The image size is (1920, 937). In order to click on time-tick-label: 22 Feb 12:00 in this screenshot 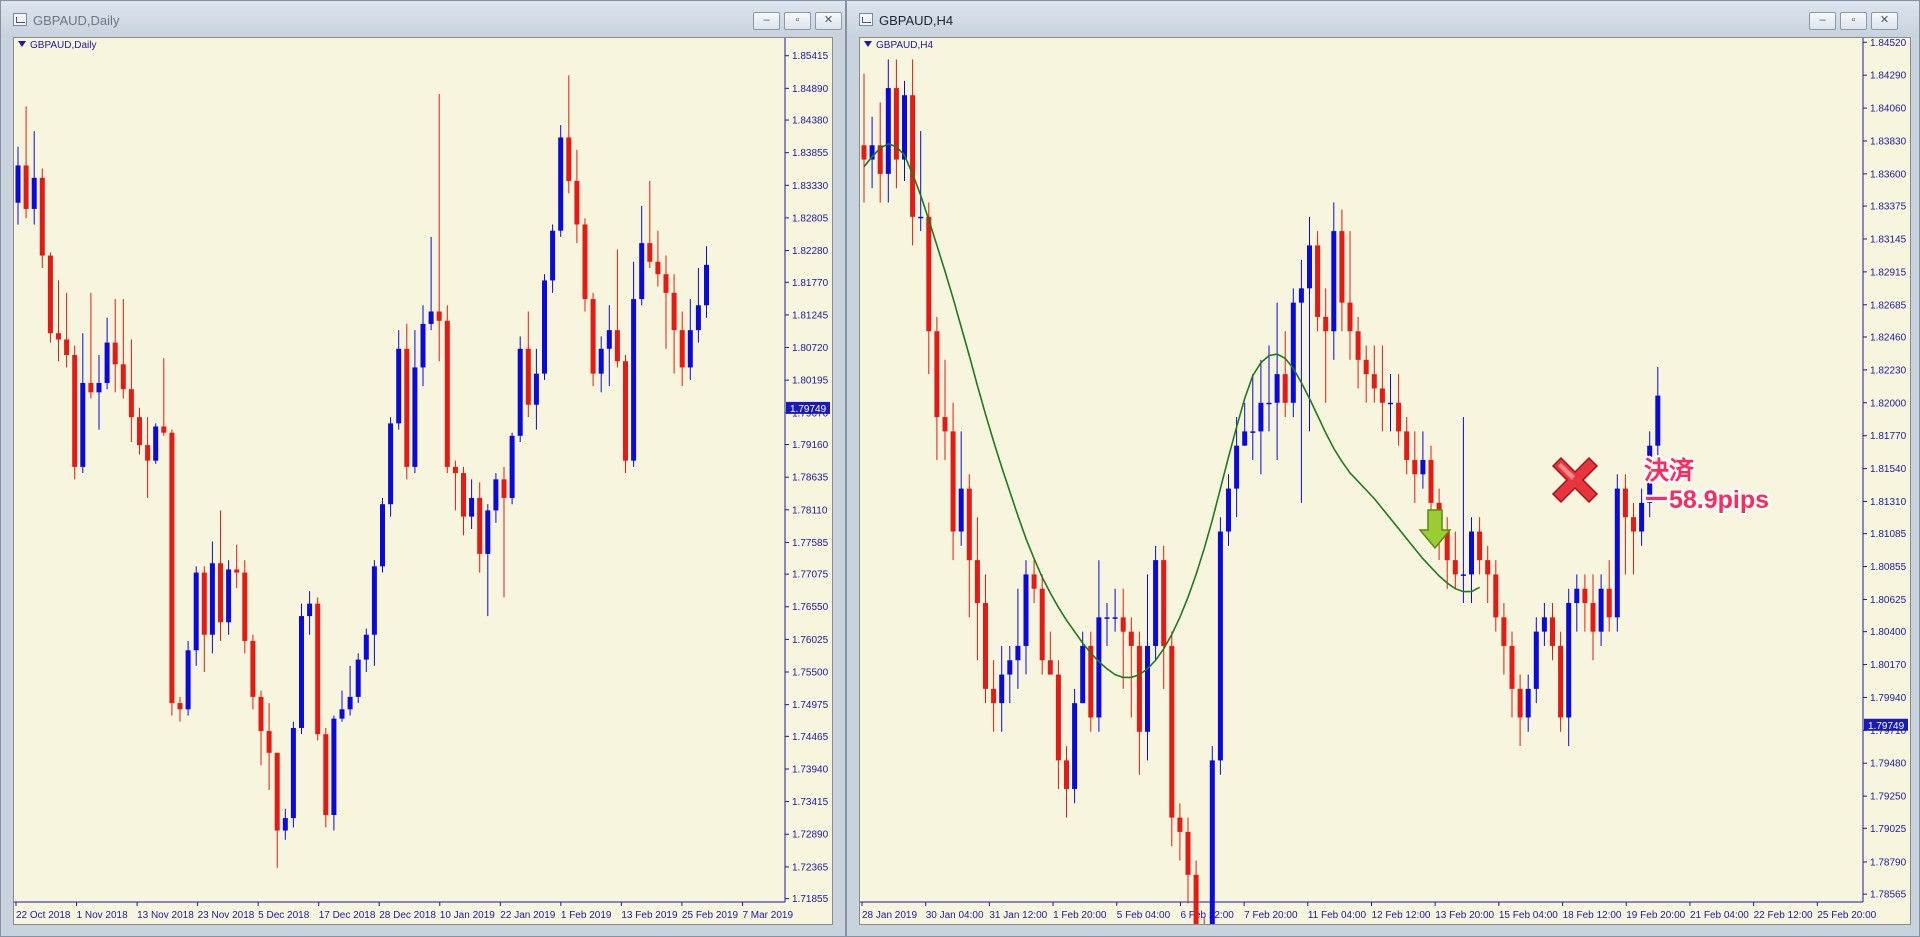, I will do `click(1783, 915)`.